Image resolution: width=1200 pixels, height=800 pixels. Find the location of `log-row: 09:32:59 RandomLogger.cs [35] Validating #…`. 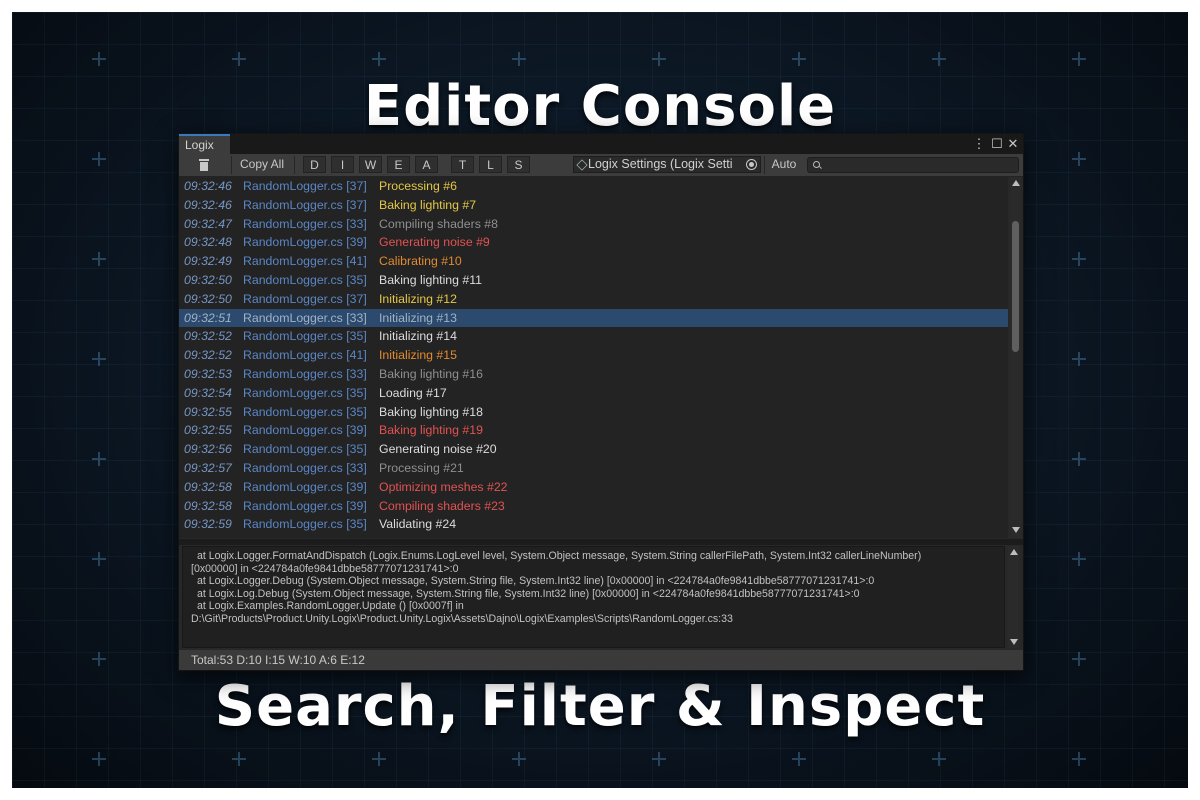

log-row: 09:32:59 RandomLogger.cs [35] Validating #… is located at coordinates (593, 524).